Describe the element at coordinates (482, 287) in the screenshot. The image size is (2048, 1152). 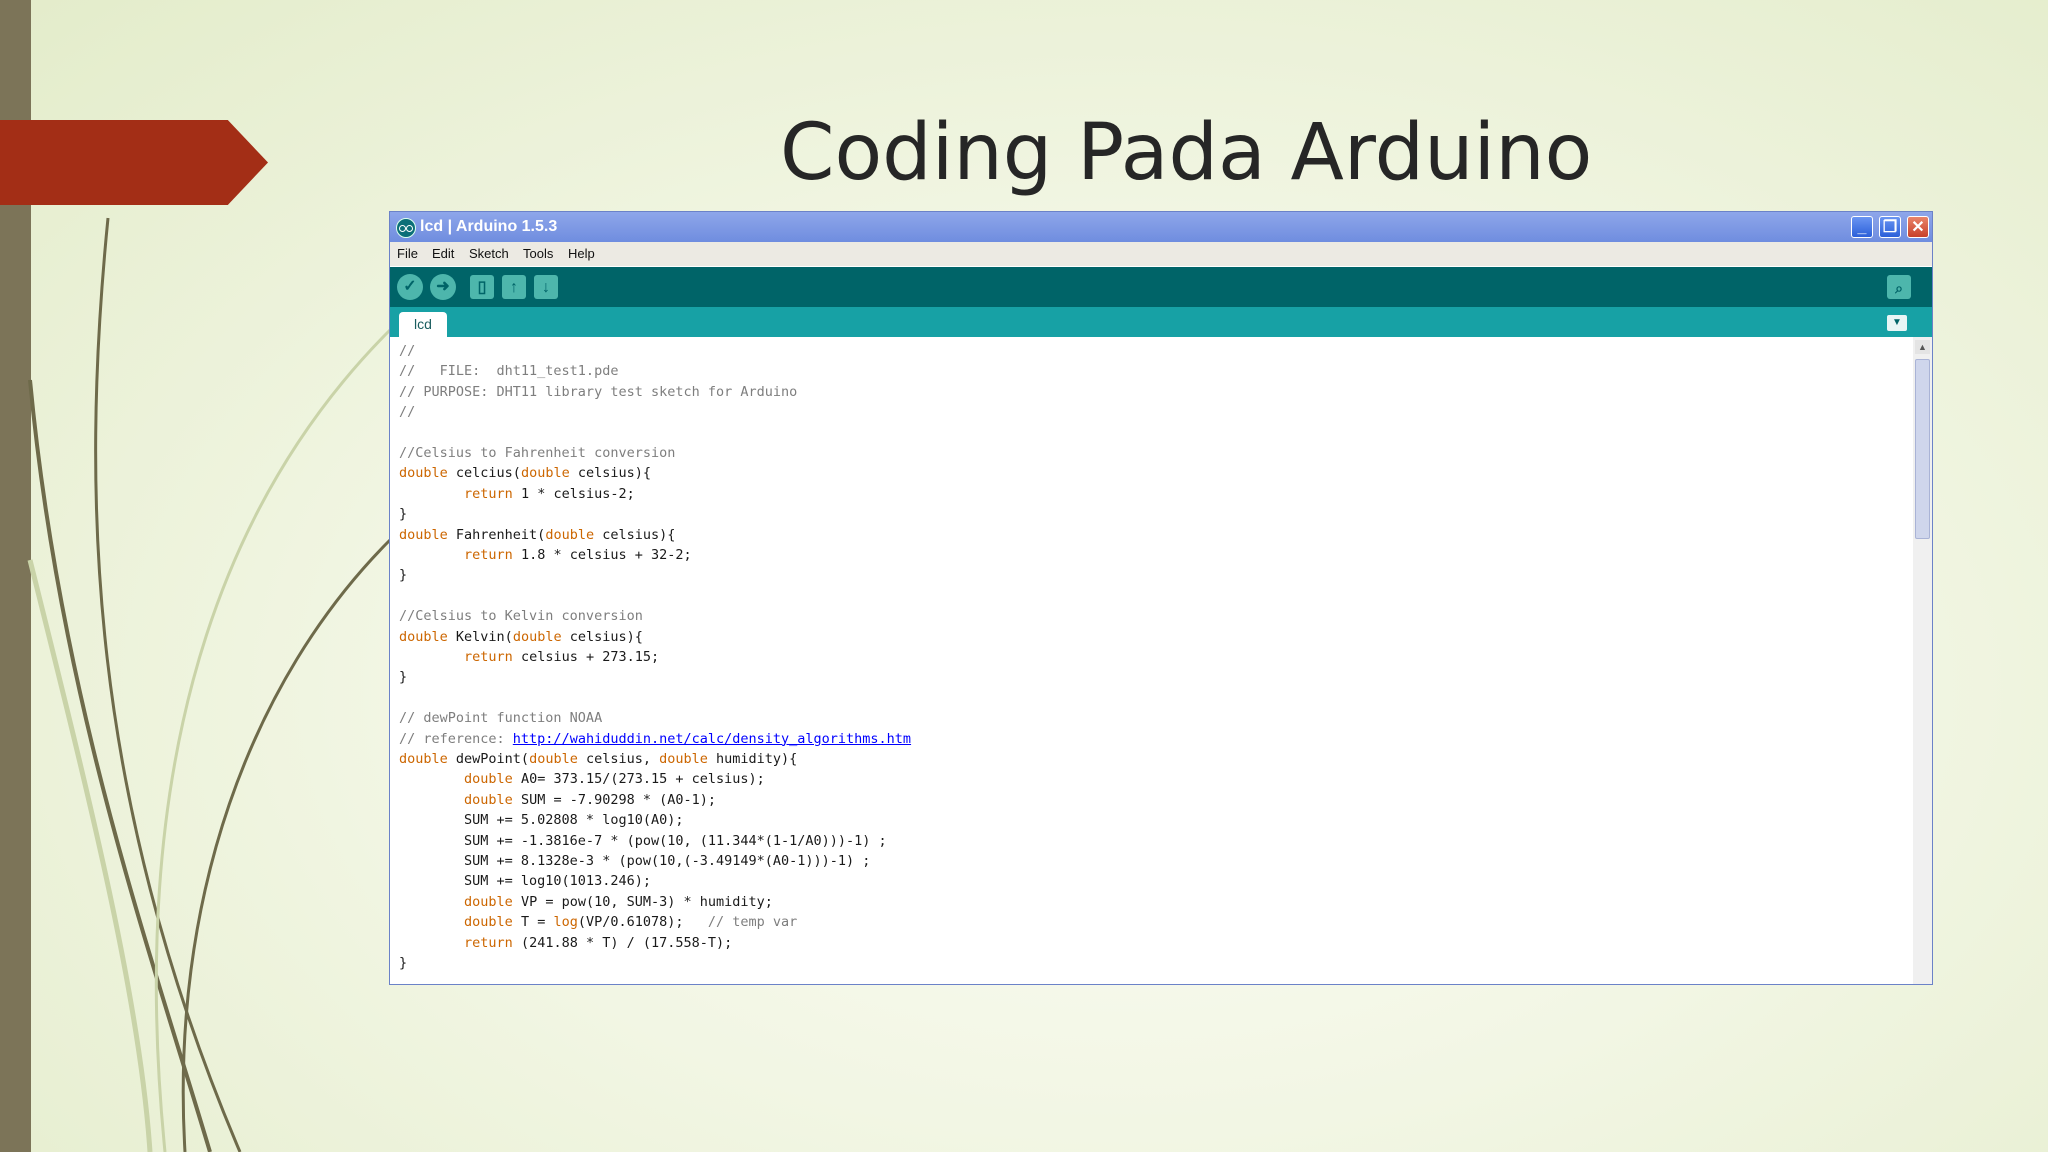
I see `new-button: ▯` at that location.